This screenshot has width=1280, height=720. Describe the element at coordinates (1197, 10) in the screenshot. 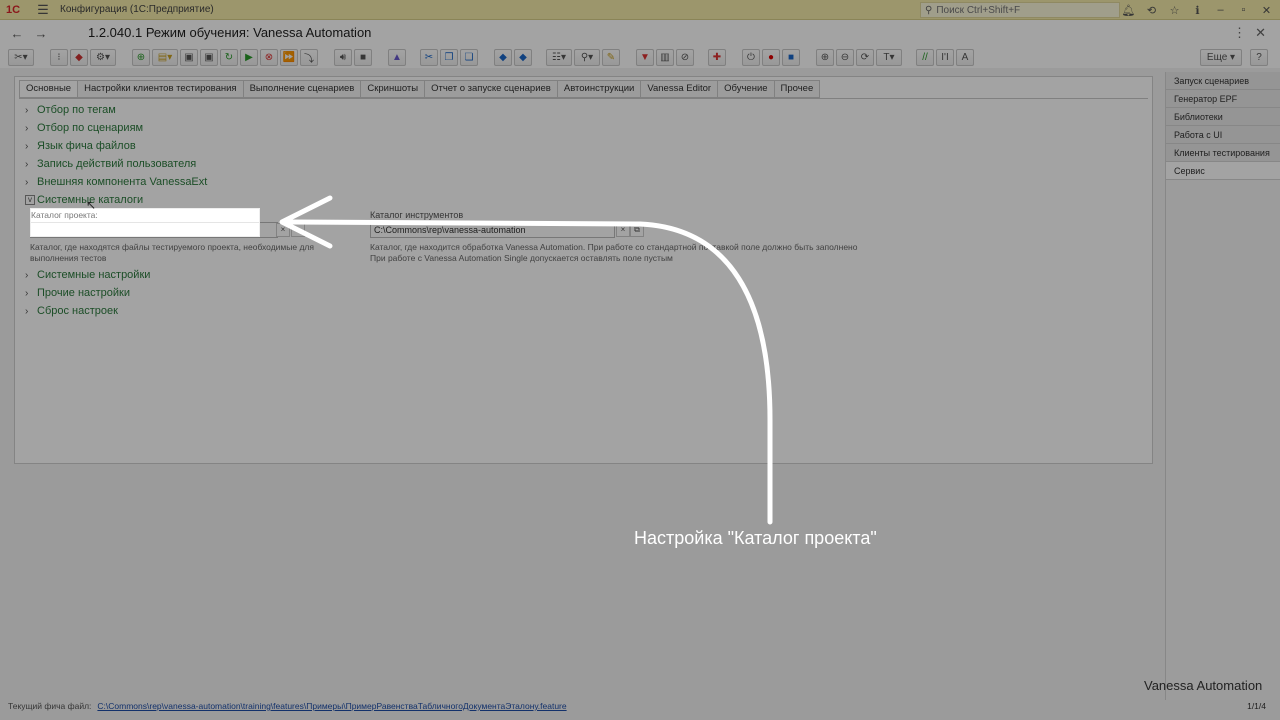

I see `info-icon: ℹ` at that location.